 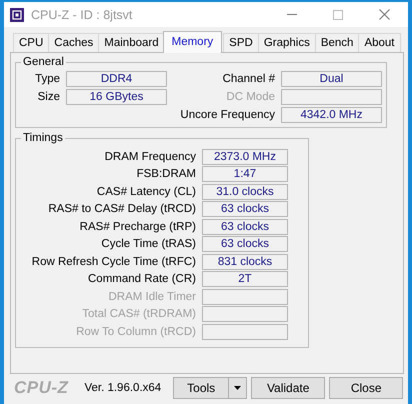 What do you see at coordinates (31, 42) in the screenshot?
I see `tab: CPU` at bounding box center [31, 42].